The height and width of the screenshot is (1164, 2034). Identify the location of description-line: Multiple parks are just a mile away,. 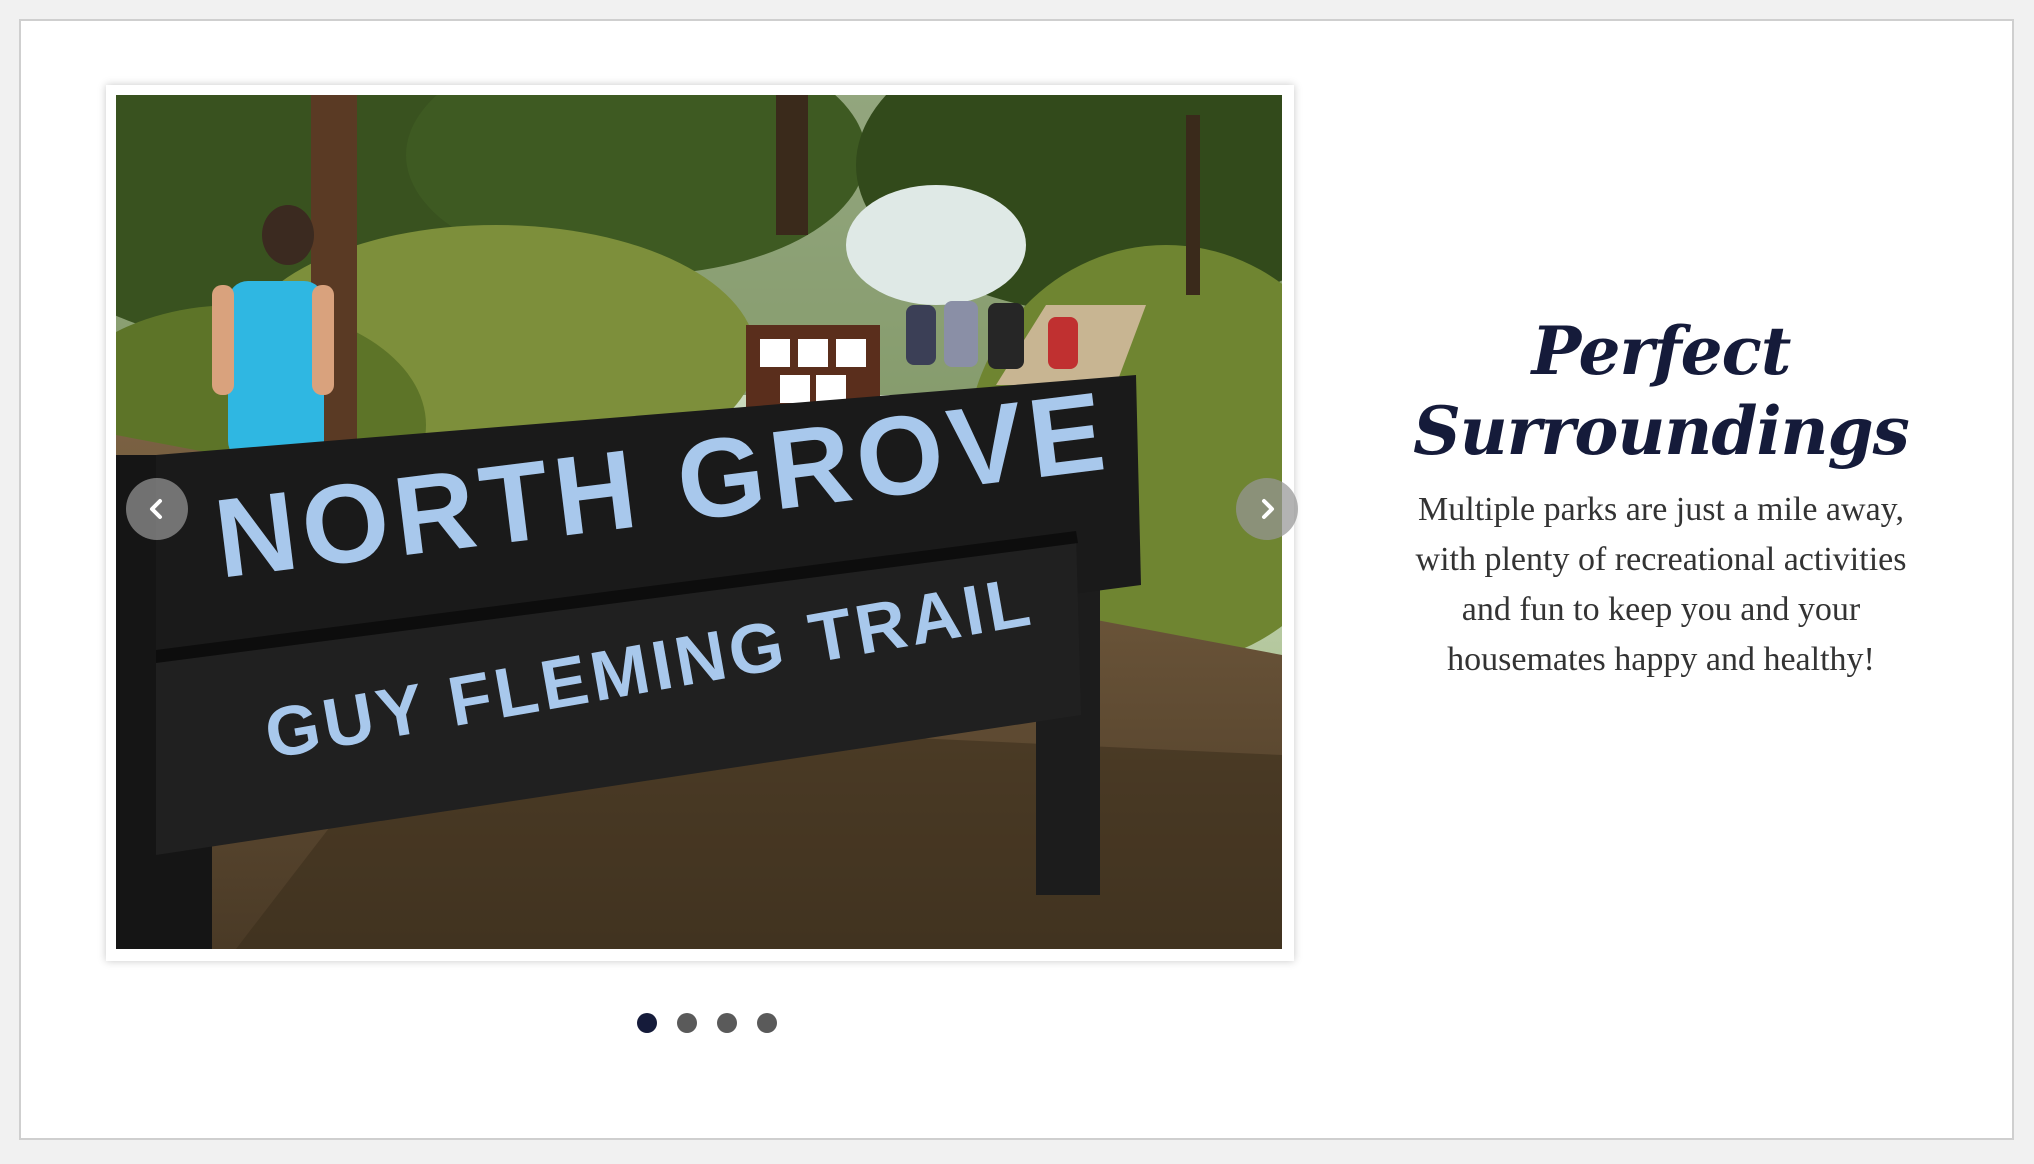
(1661, 509).